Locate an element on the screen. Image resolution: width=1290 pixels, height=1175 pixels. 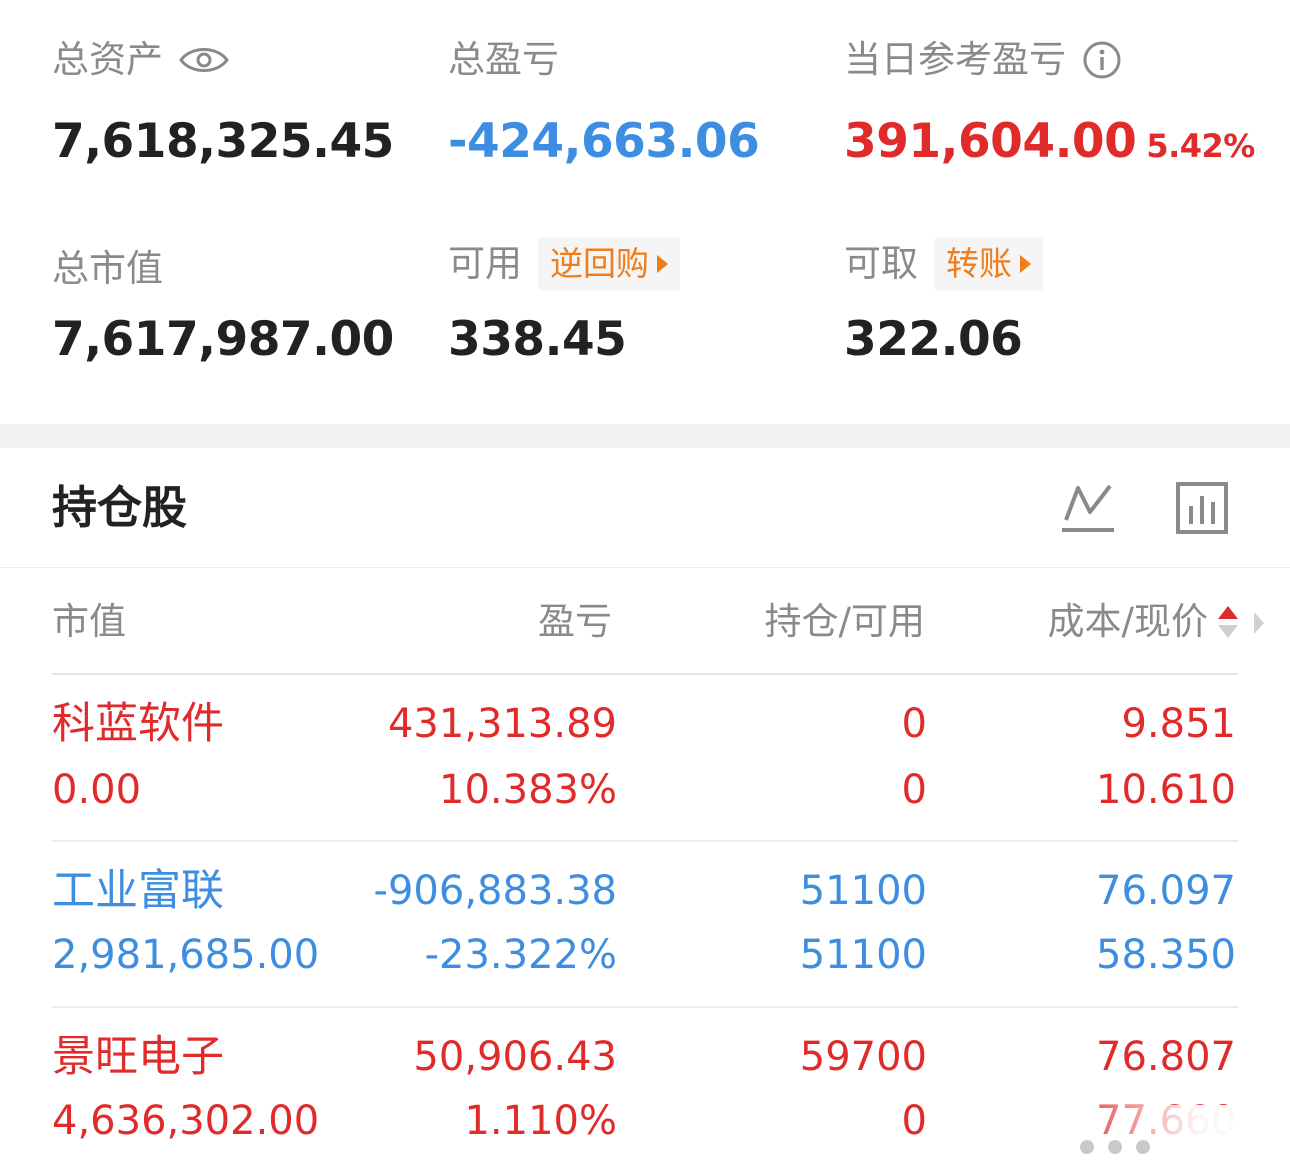
holdings-title: 持仓股 is located at coordinates (120, 507).